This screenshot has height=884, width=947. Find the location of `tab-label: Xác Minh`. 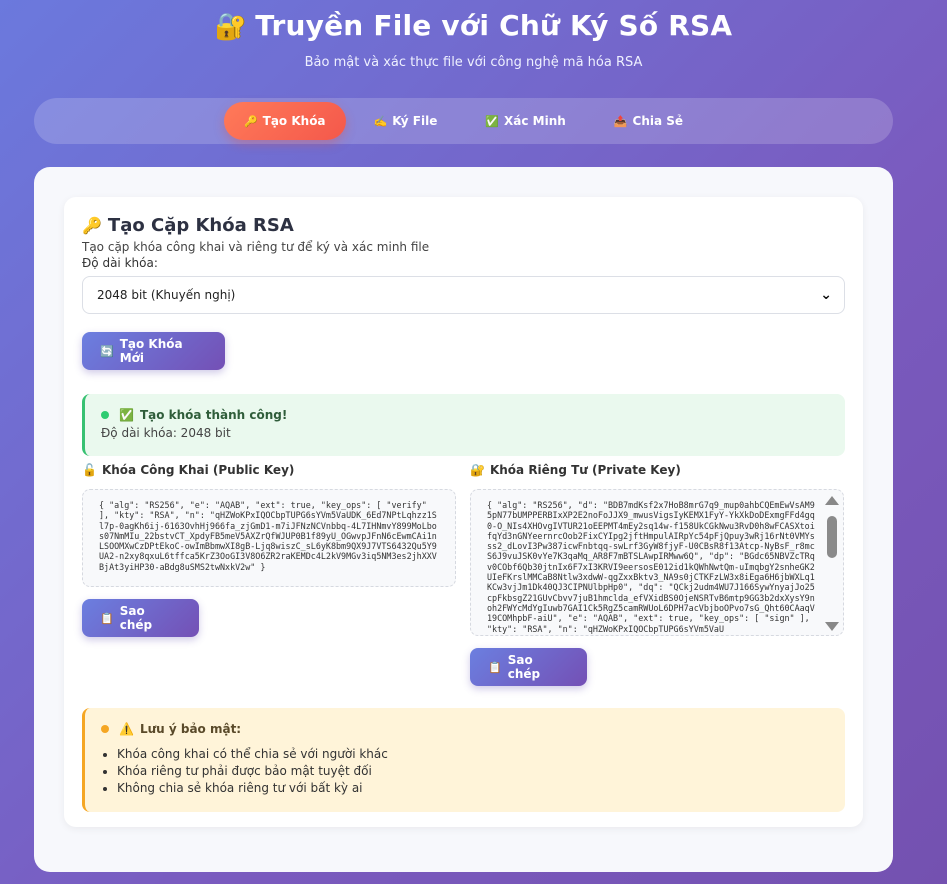

tab-label: Xác Minh is located at coordinates (535, 121).